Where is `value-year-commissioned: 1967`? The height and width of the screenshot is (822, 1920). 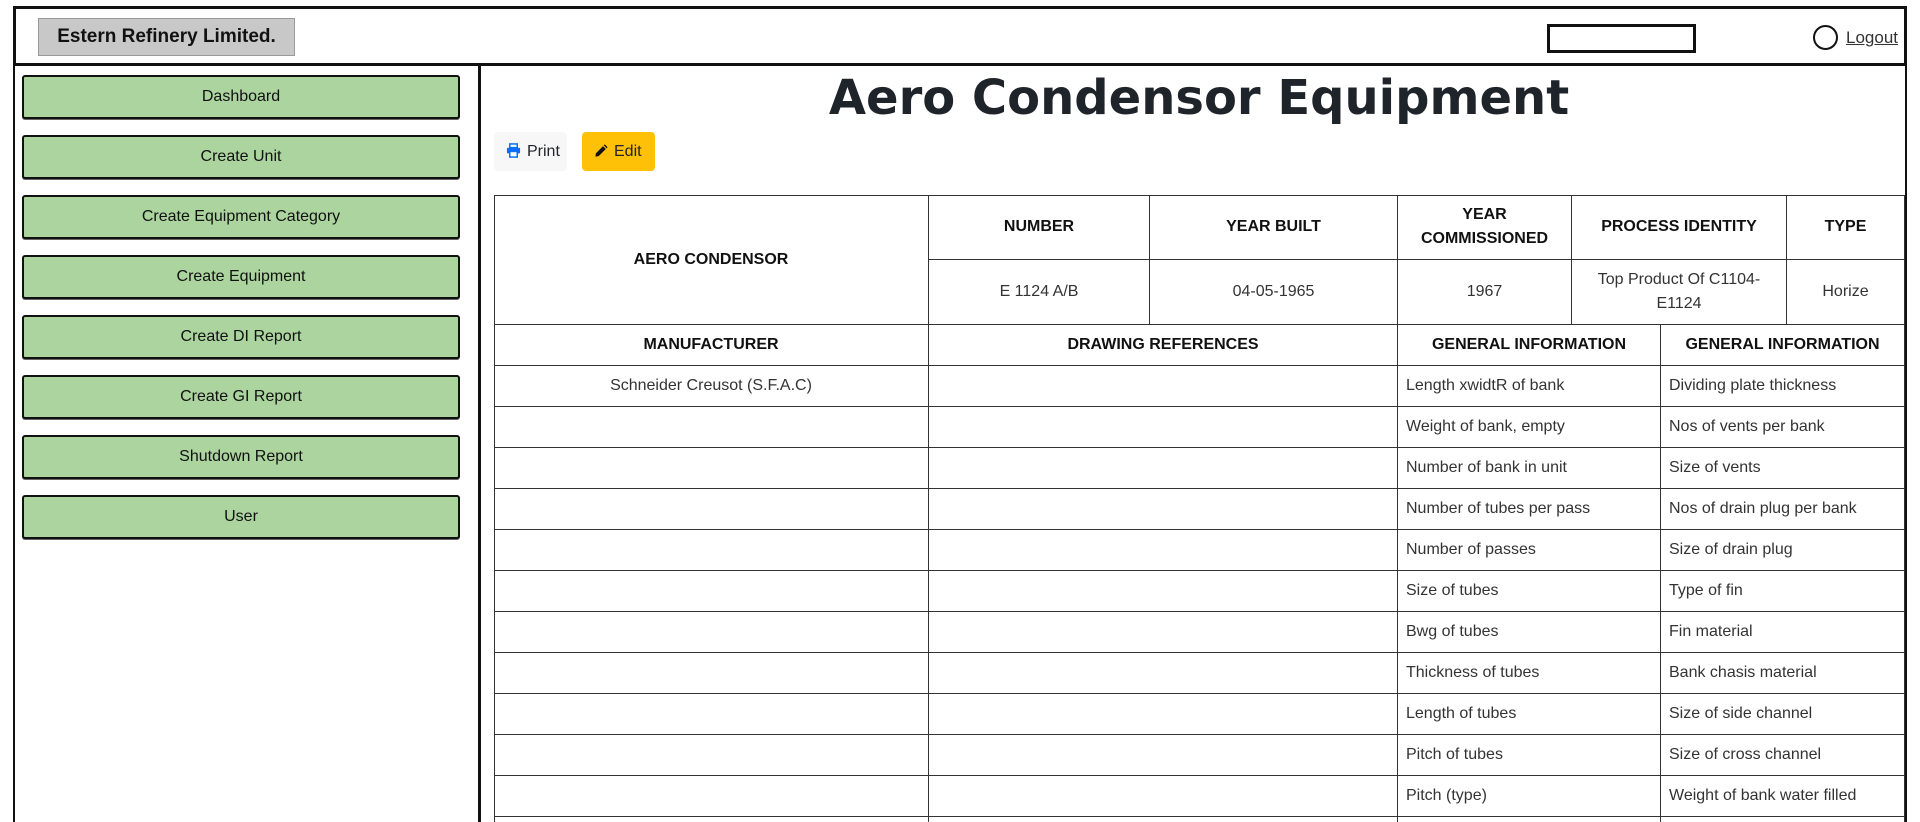
value-year-commissioned: 1967 is located at coordinates (1485, 292).